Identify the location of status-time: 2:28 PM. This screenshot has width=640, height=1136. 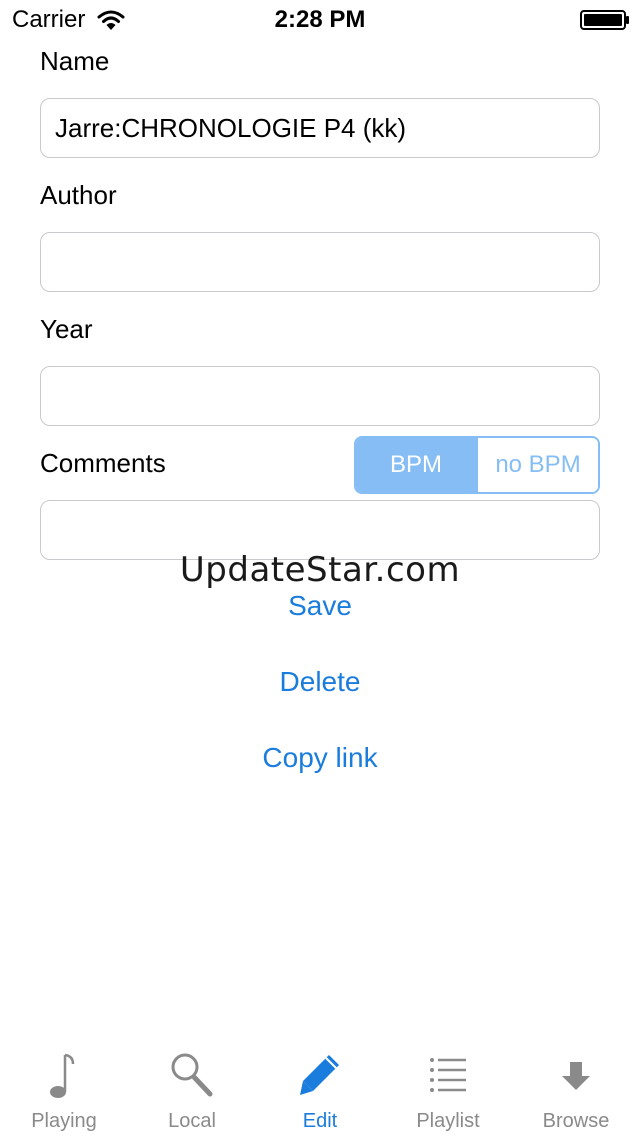
(320, 19).